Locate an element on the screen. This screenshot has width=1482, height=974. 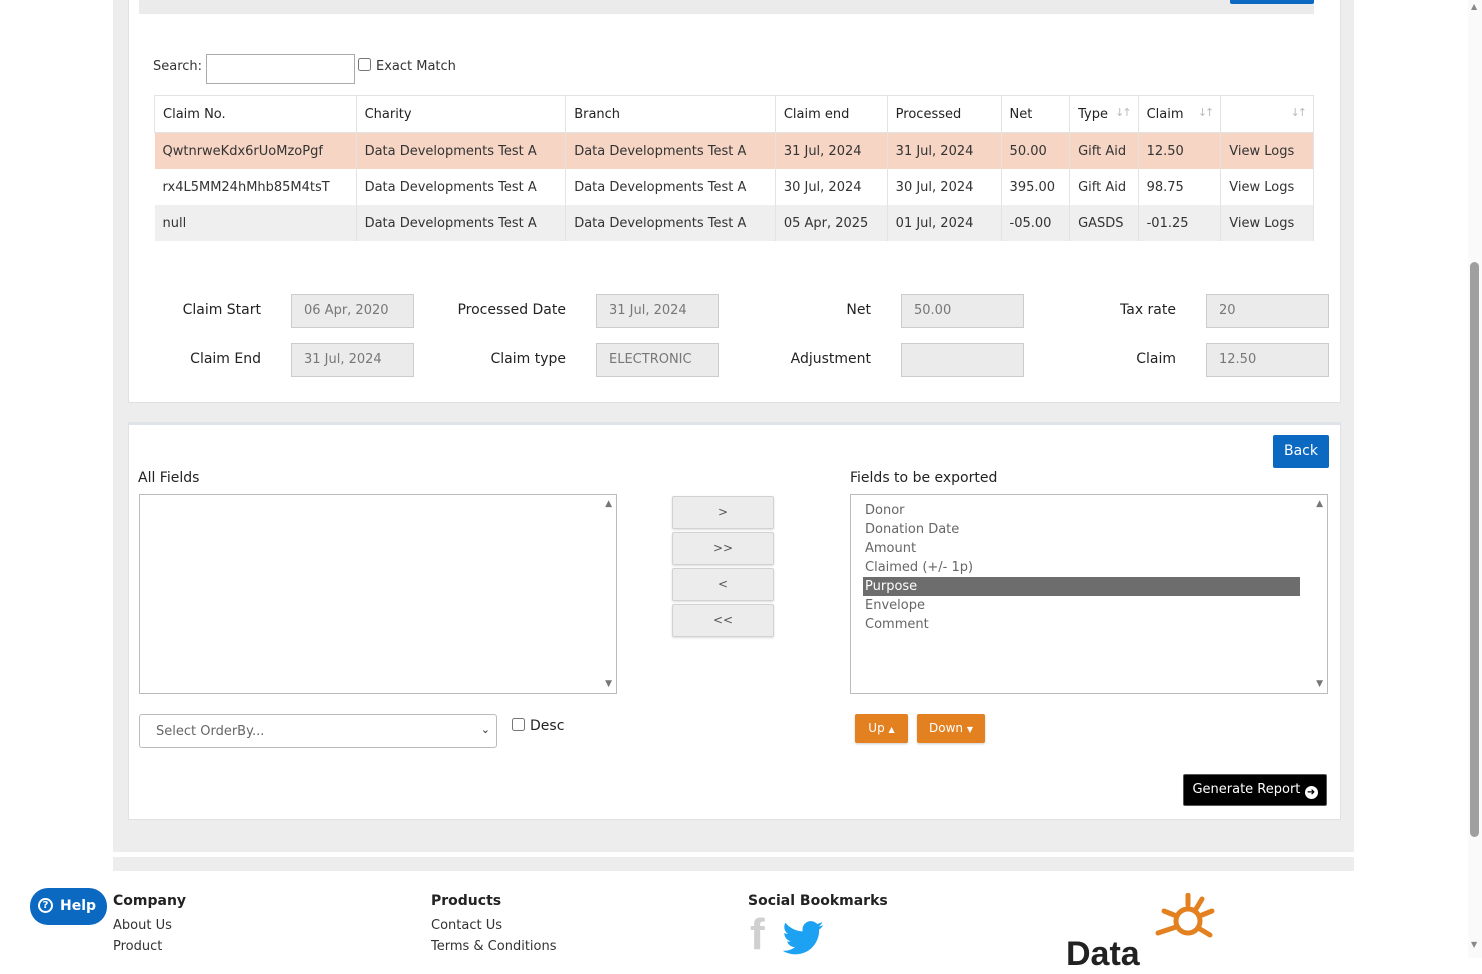
cell-claim: -01.25 is located at coordinates (1180, 223).